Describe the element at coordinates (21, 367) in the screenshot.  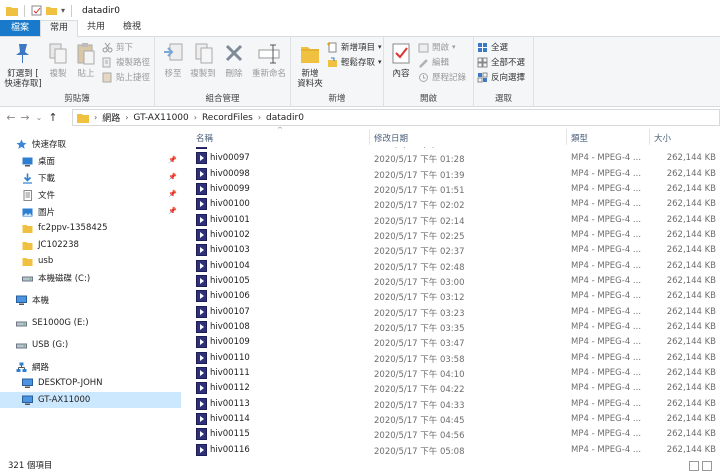
I see `network-icon` at that location.